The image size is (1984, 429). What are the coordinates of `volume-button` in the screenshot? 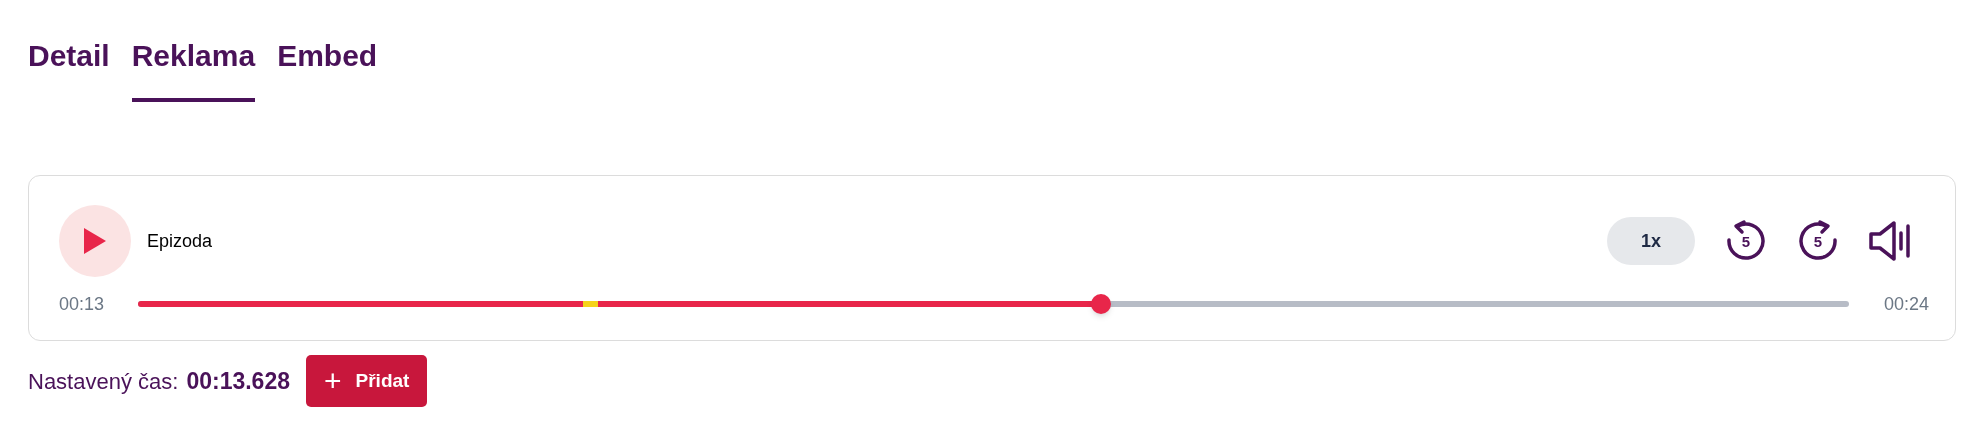 It's located at (1890, 241).